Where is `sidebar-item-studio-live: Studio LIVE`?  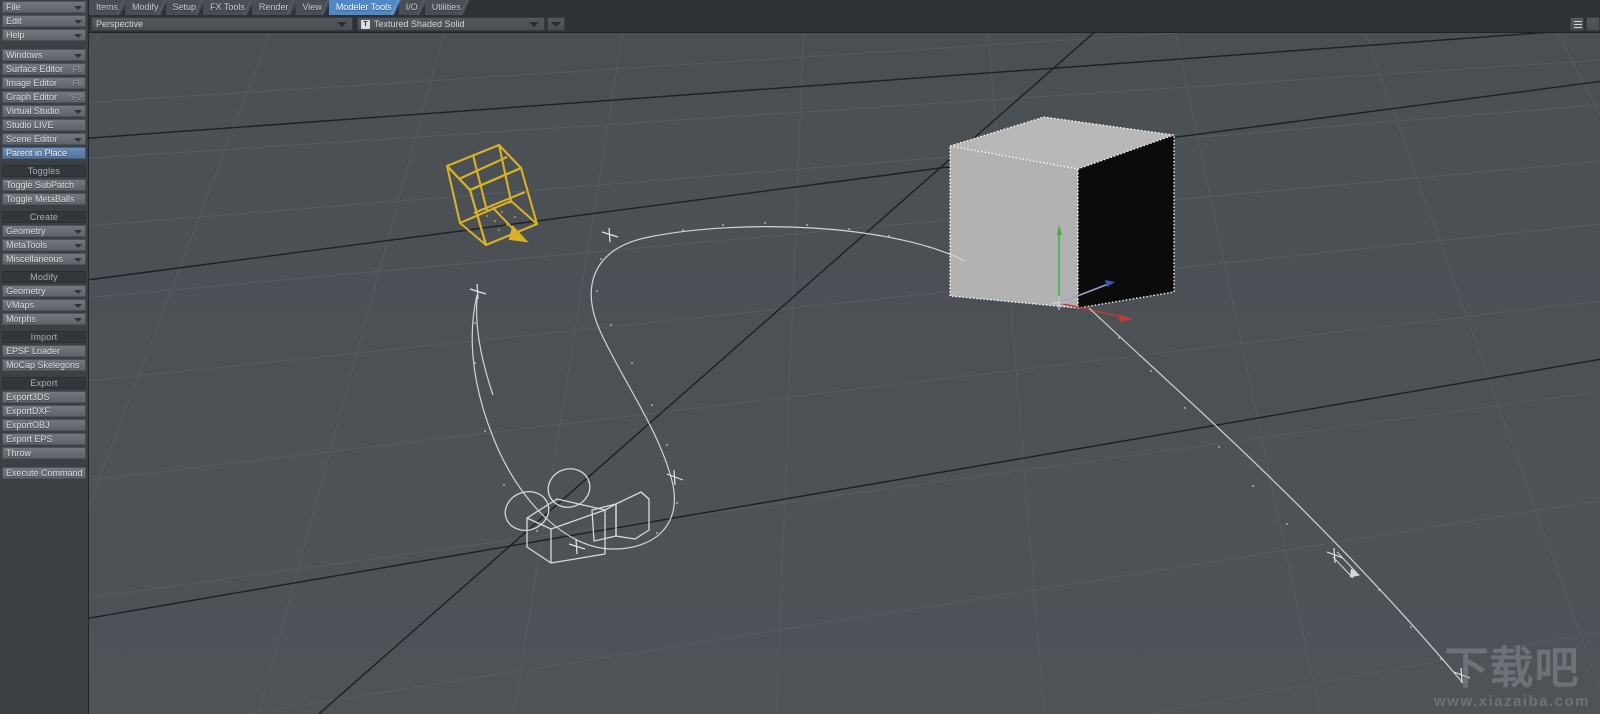 sidebar-item-studio-live: Studio LIVE is located at coordinates (44, 125).